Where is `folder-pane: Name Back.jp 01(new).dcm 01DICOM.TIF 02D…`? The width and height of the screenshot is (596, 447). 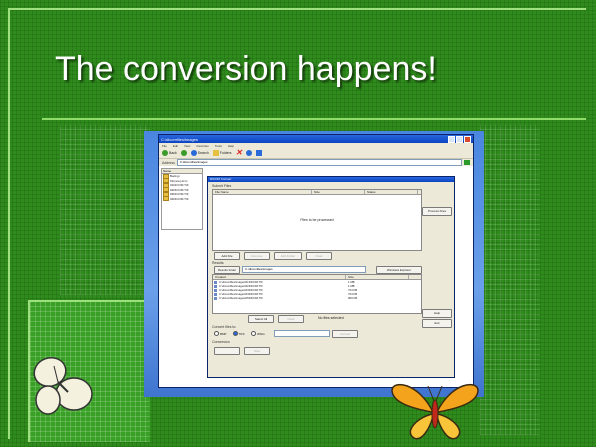
folder-pane: Name Back.jp 01(new).dcm 01DICOM.TIF 02D… is located at coordinates (182, 199).